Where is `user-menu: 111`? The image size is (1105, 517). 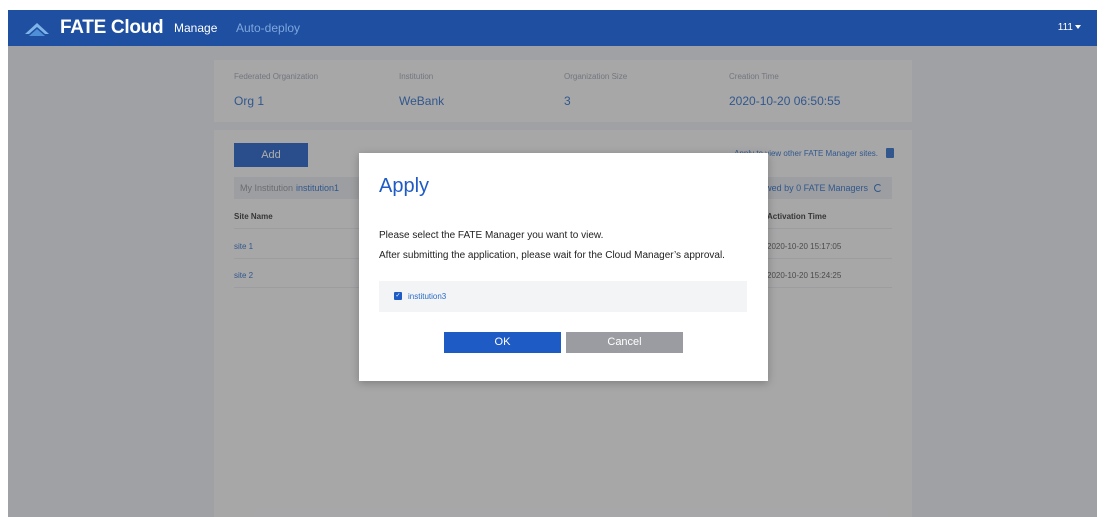
user-menu: 111 is located at coordinates (1069, 27).